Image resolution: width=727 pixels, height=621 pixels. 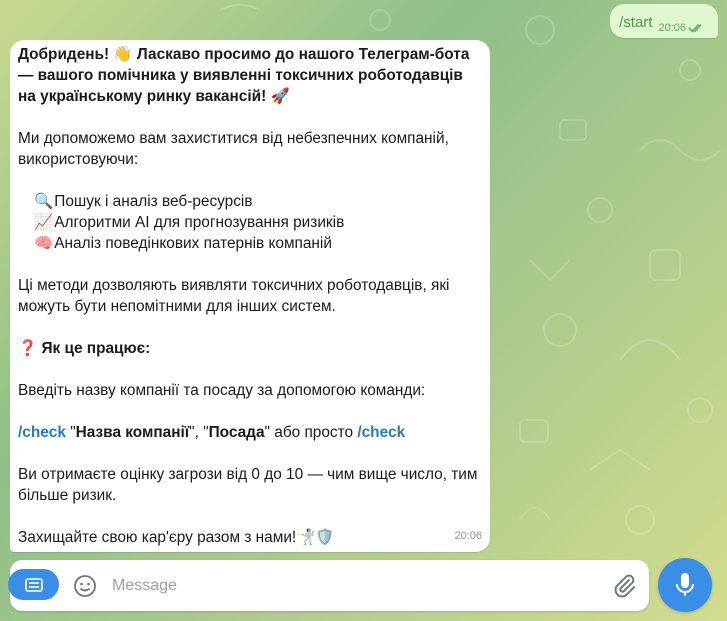 I want to click on feature-item: 🔍 Пошук і аналіз веб-ресурсів, so click(x=250, y=201).